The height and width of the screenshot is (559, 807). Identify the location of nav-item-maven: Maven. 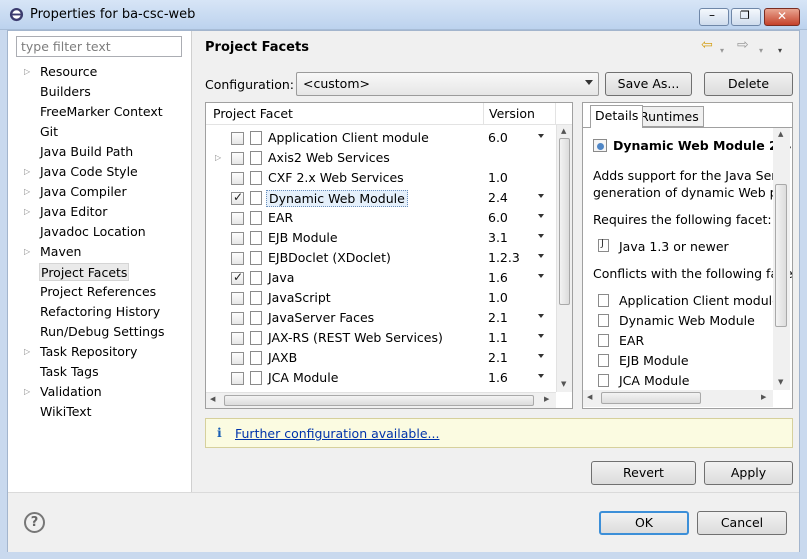
(60, 252).